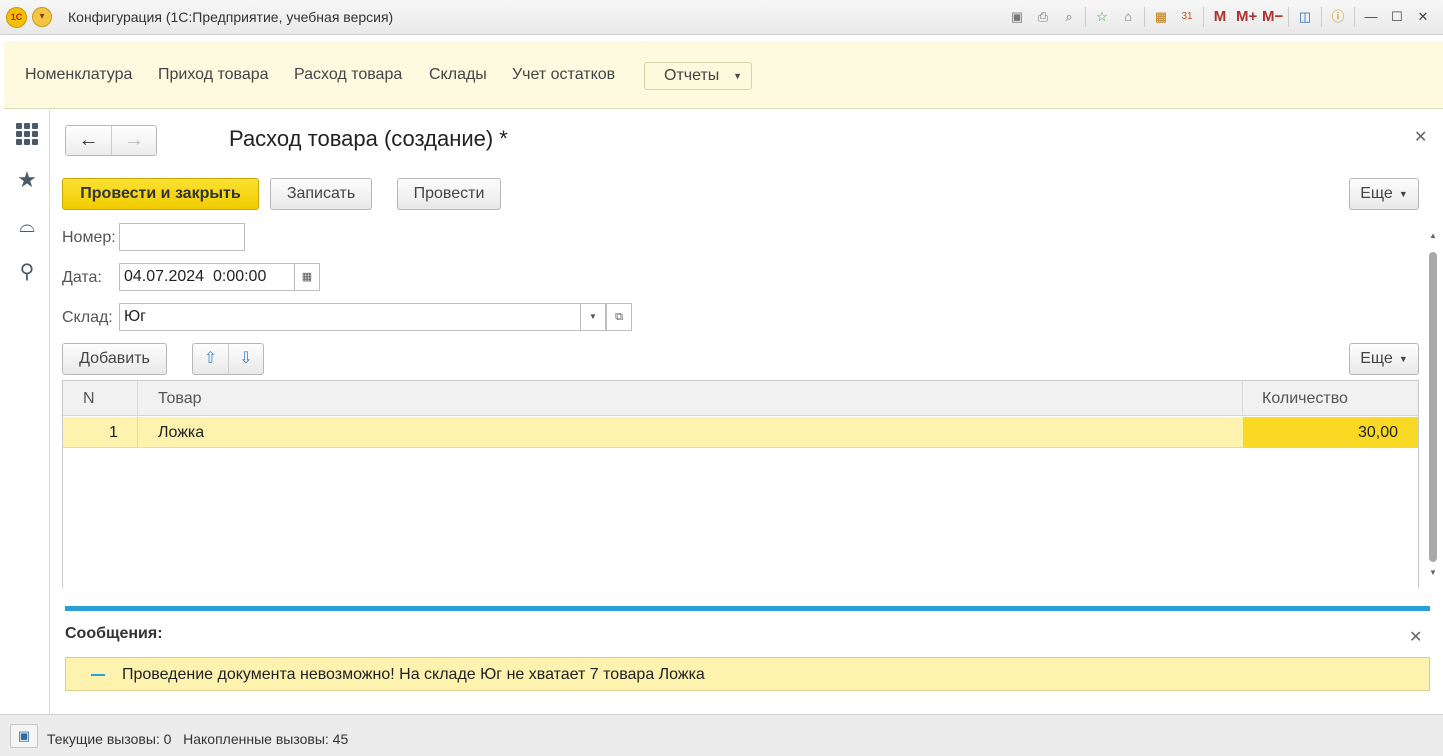  Describe the element at coordinates (1423, 17) in the screenshot. I see `close-icon: ✕` at that location.